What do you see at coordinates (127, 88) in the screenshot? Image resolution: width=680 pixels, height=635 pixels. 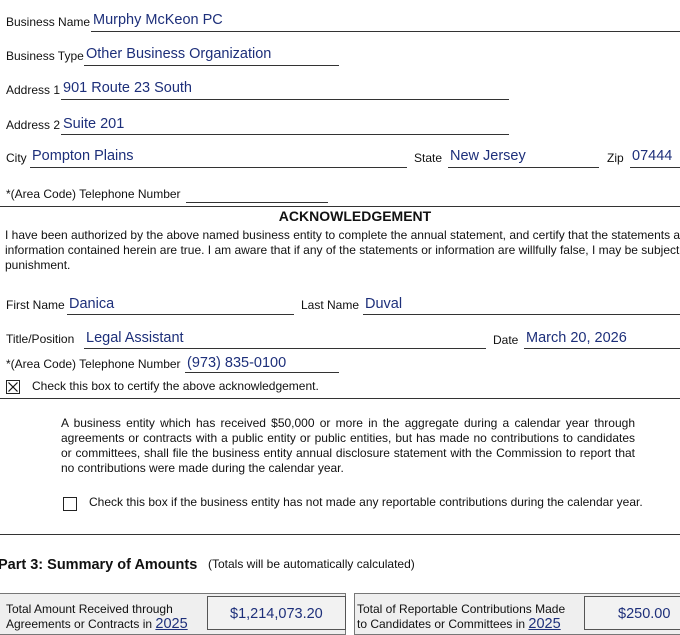 I see `address1-field: 901 Route 23 South` at bounding box center [127, 88].